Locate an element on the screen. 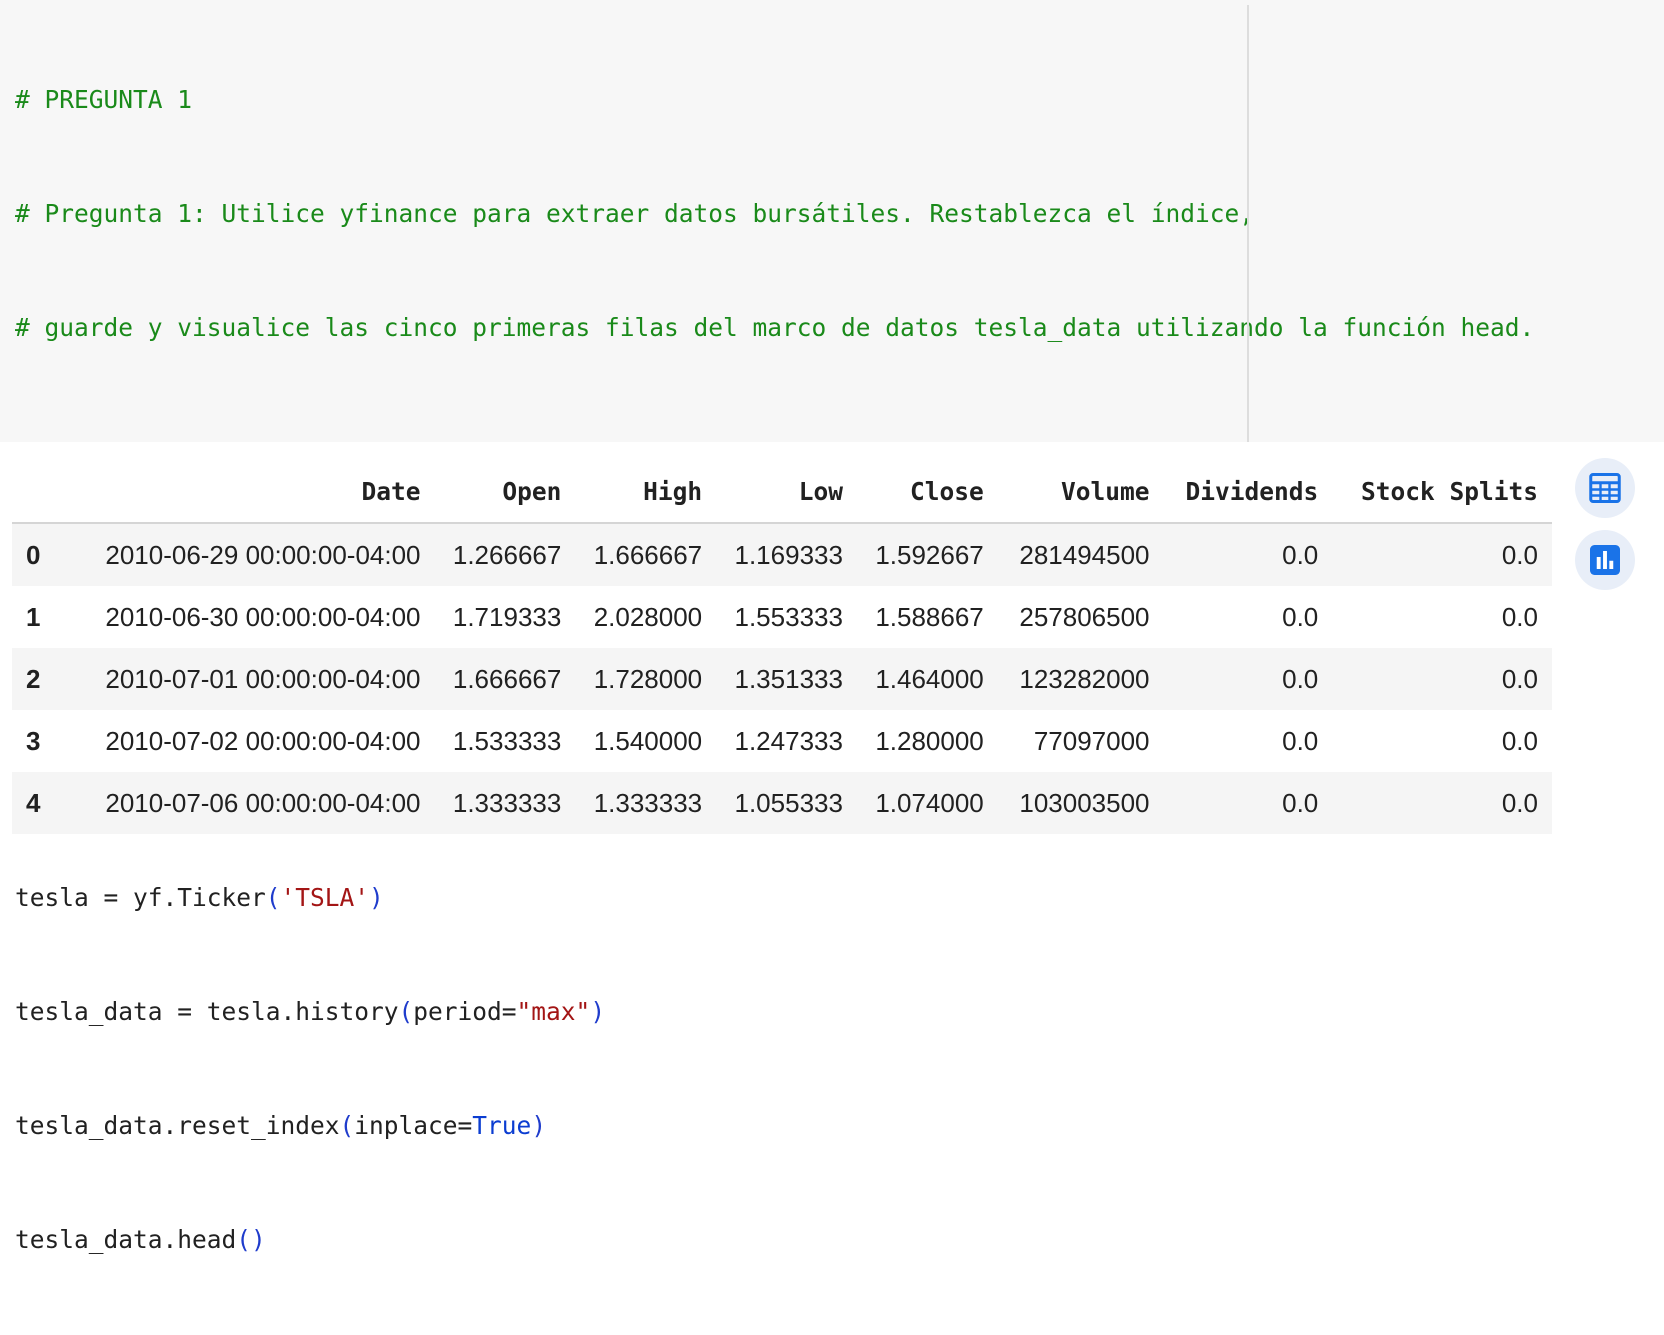  suggest-charts-button is located at coordinates (1605, 560).